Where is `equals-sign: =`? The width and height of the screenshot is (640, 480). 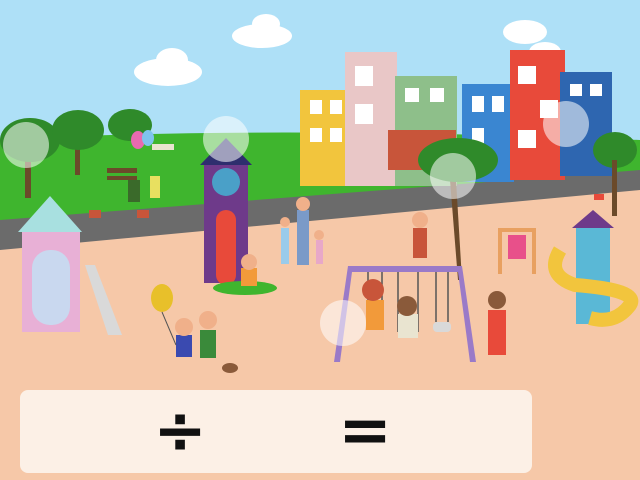
equals-sign: = is located at coordinates (365, 431).